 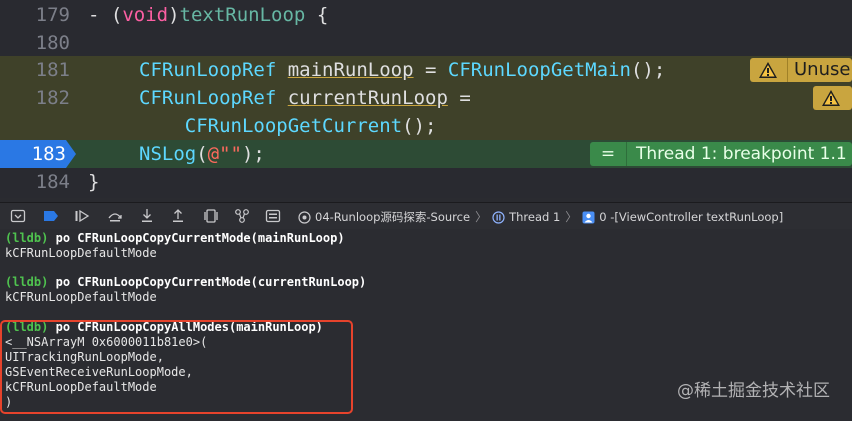 What do you see at coordinates (588, 217) in the screenshot?
I see `person-icon` at bounding box center [588, 217].